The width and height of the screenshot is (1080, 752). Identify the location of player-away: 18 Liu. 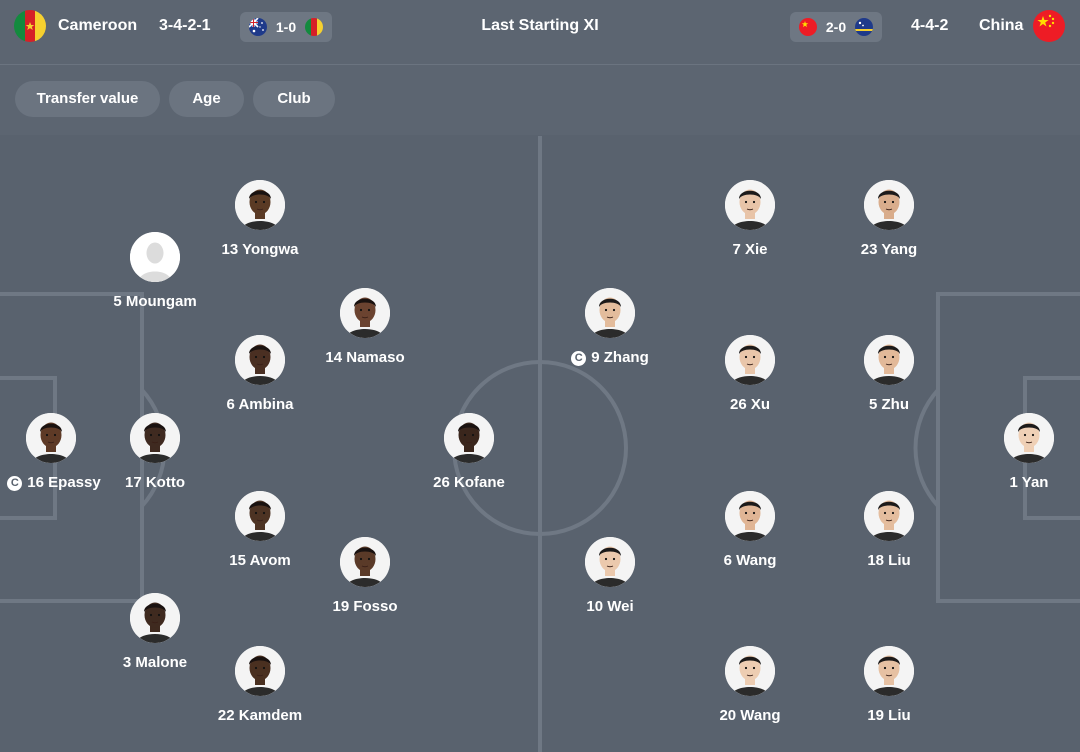
(889, 536).